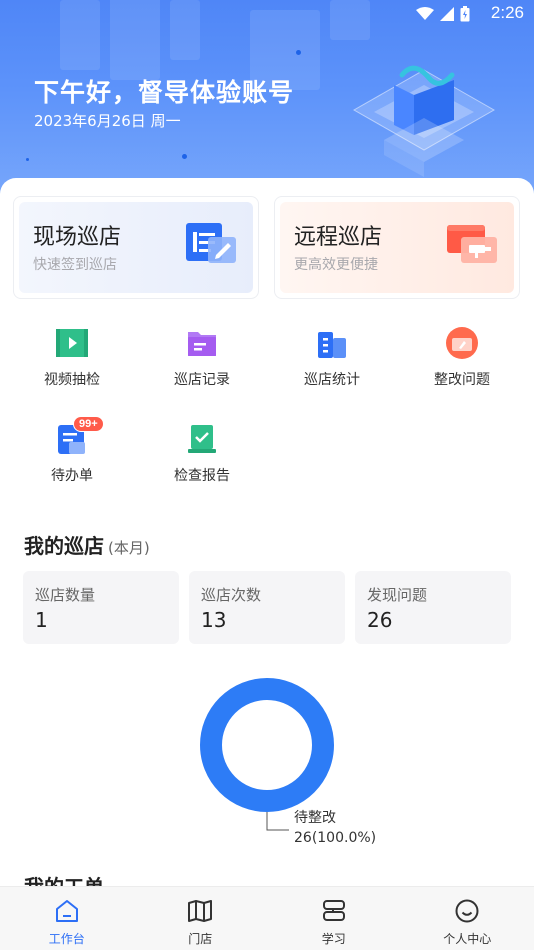  What do you see at coordinates (465, 14) in the screenshot?
I see `battery-icon` at bounding box center [465, 14].